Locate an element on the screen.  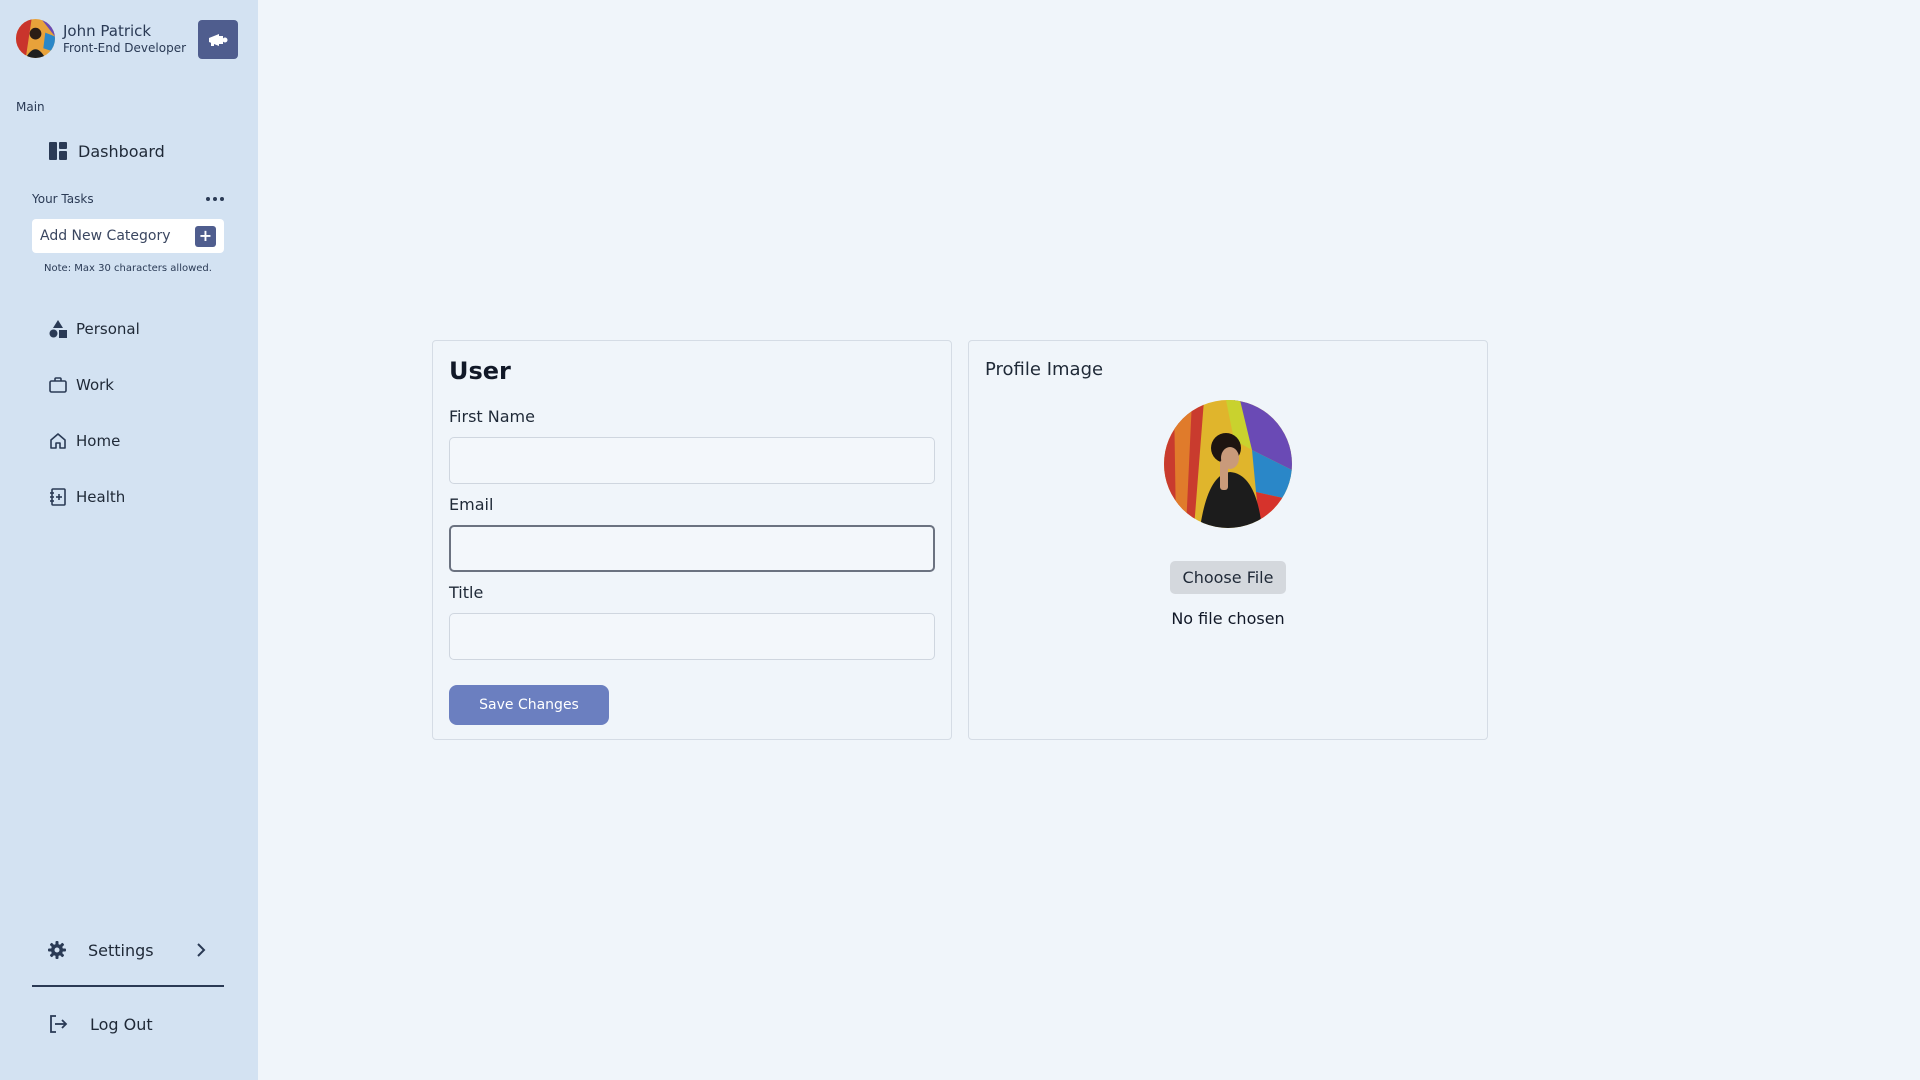
choose-file-button: Choose File is located at coordinates (1228, 577).